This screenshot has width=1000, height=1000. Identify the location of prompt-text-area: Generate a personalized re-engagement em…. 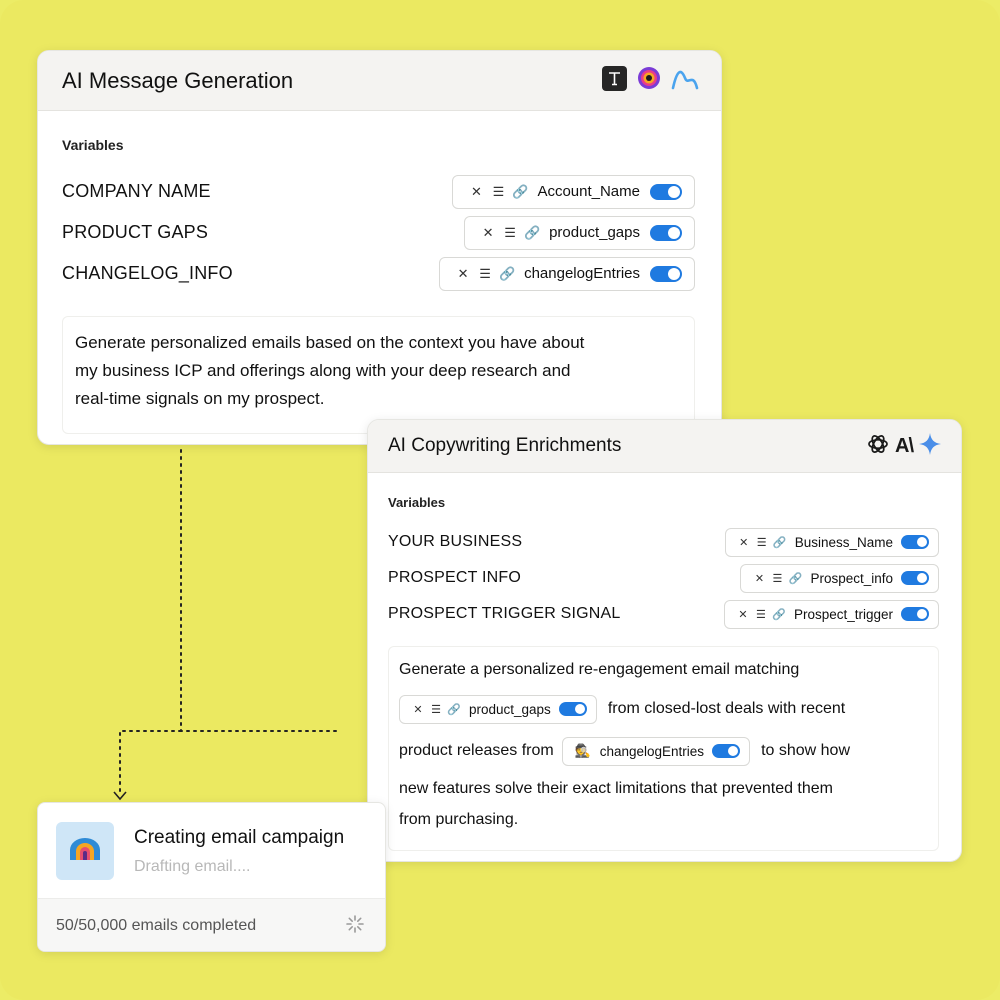
(663, 748).